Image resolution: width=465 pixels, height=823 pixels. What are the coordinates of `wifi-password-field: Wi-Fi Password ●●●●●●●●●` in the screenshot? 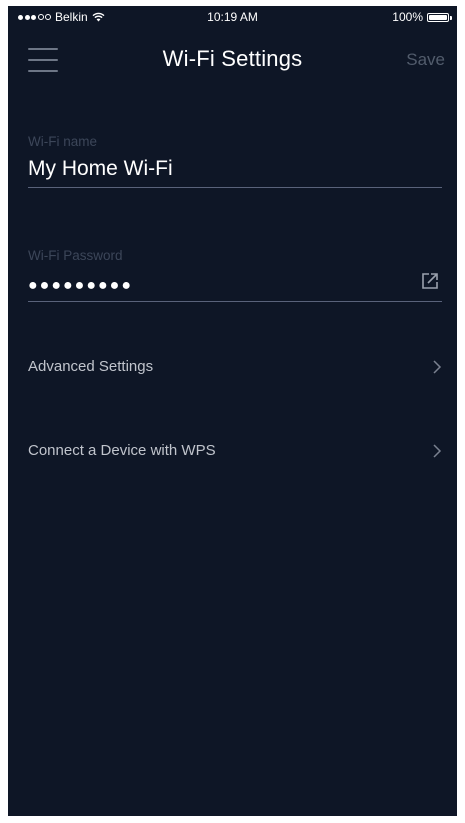 It's located at (235, 275).